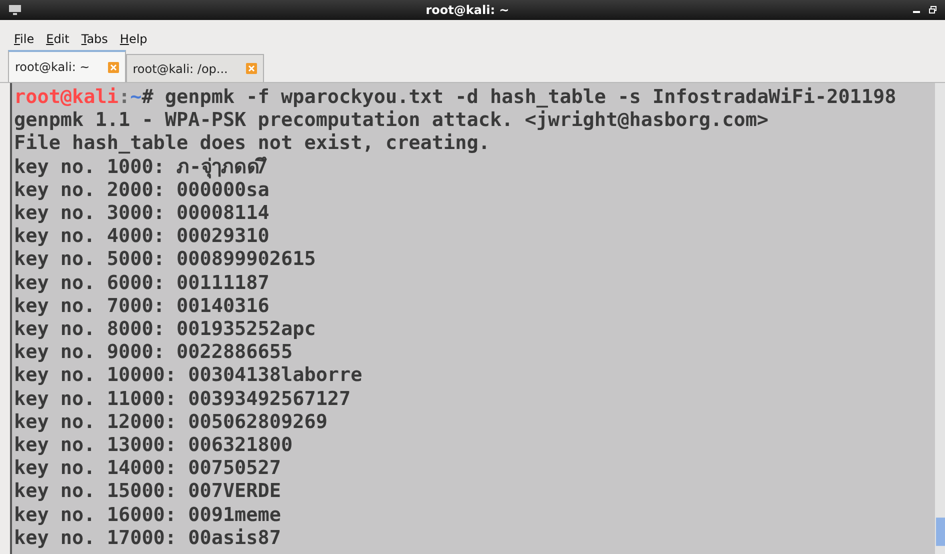 The width and height of the screenshot is (945, 554). I want to click on terminal-line: key no. 12000: 005062809269, so click(171, 422).